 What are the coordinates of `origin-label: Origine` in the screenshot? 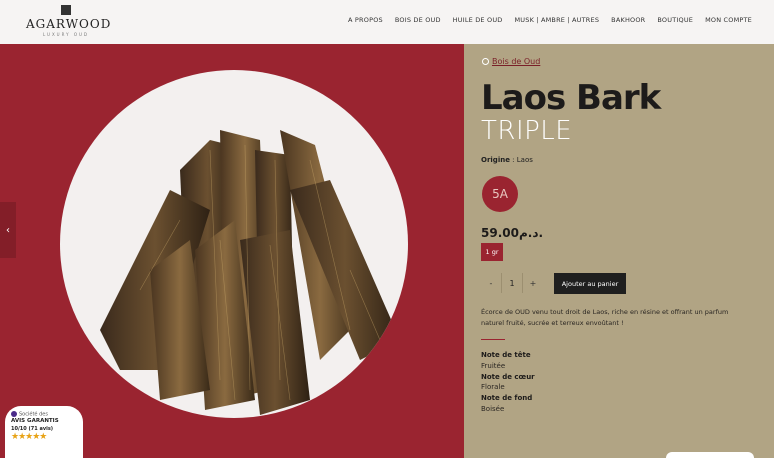 It's located at (495, 160).